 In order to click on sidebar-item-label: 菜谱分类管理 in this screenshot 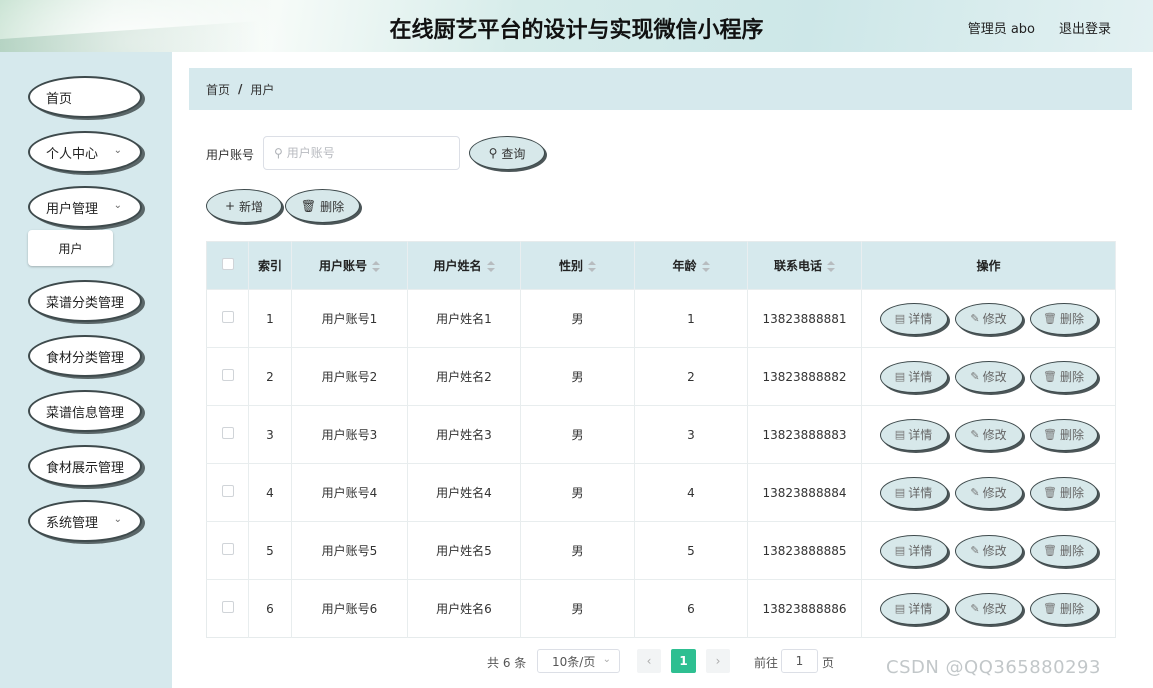, I will do `click(85, 303)`.